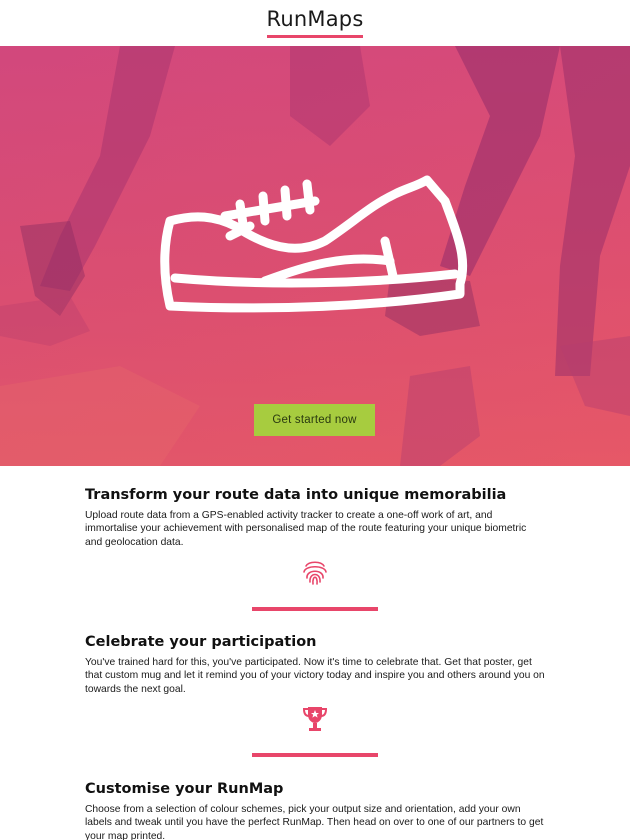 Image resolution: width=630 pixels, height=840 pixels. Describe the element at coordinates (315, 719) in the screenshot. I see `trophy-icon` at that location.